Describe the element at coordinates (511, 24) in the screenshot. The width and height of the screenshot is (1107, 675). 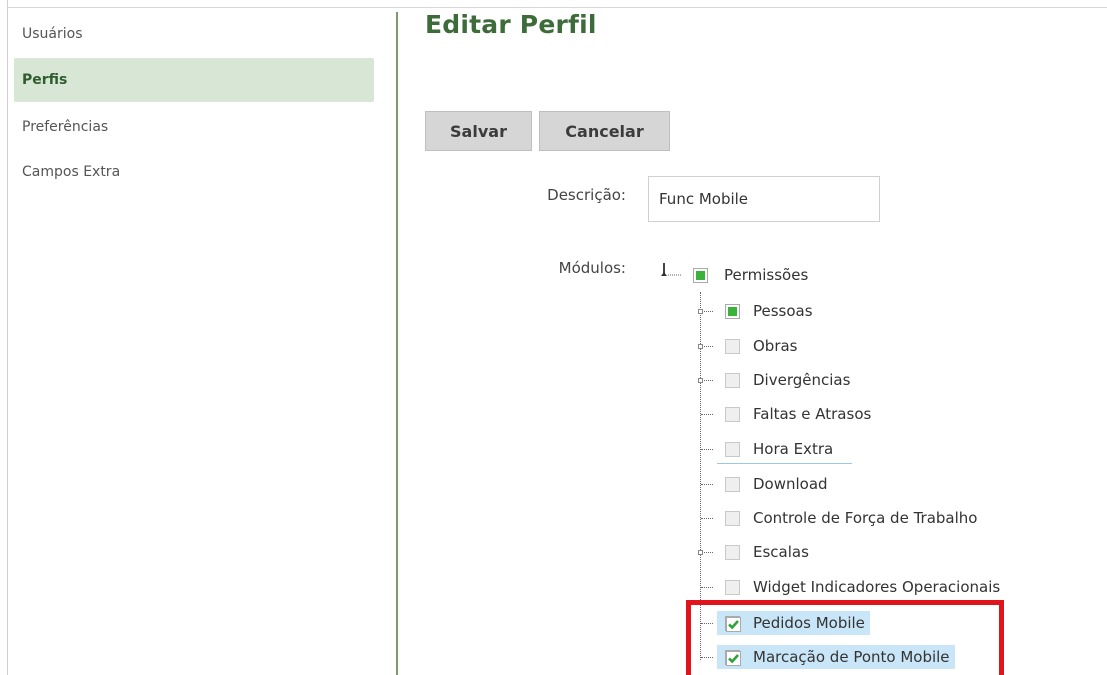
I see `page-title: Editar Perfil` at that location.